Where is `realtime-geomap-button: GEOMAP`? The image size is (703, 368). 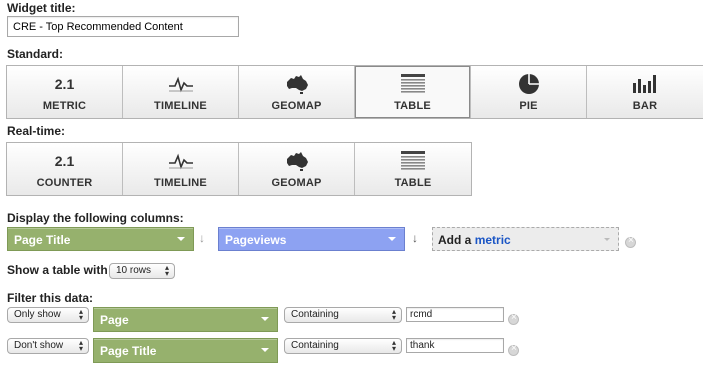 realtime-geomap-button: GEOMAP is located at coordinates (297, 169).